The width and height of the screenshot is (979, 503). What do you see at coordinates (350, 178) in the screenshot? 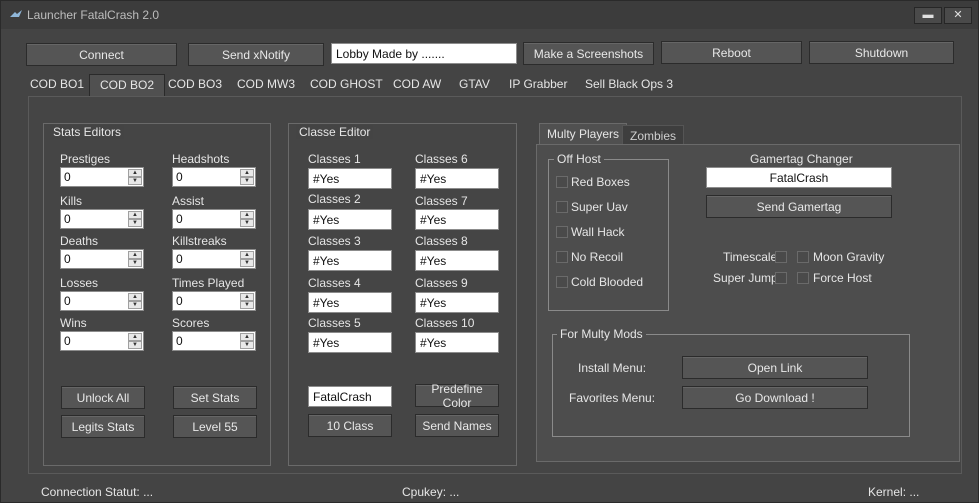
I see `class-1-input: #Yes` at bounding box center [350, 178].